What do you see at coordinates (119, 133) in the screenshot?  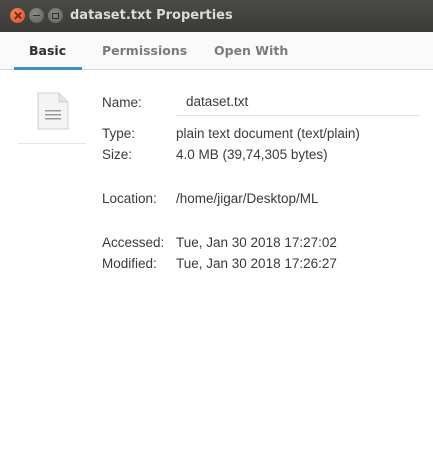 I see `type-label: Type:` at bounding box center [119, 133].